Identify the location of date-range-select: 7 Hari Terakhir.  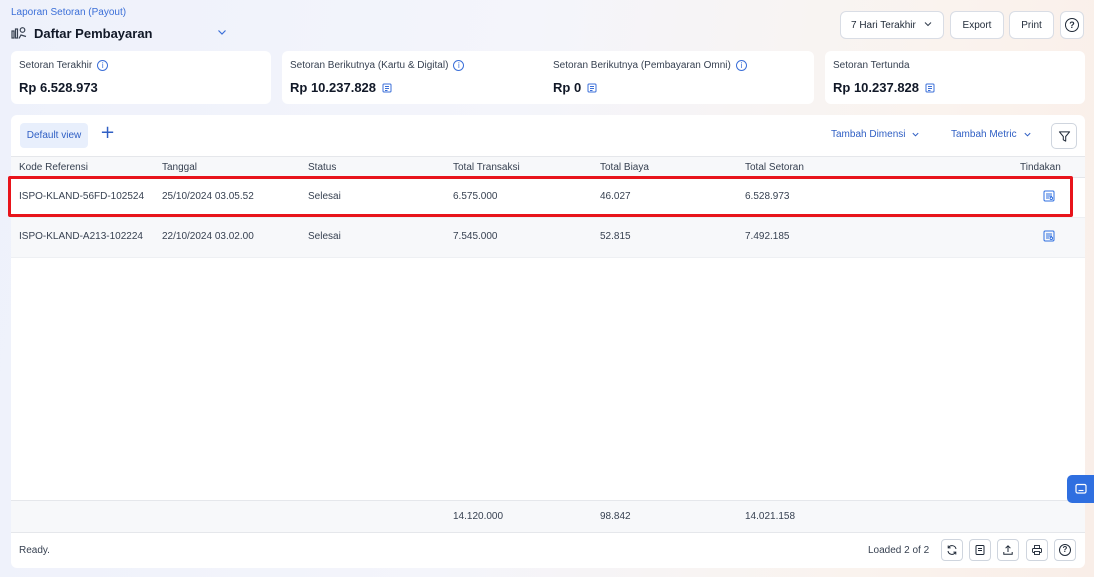
(892, 25).